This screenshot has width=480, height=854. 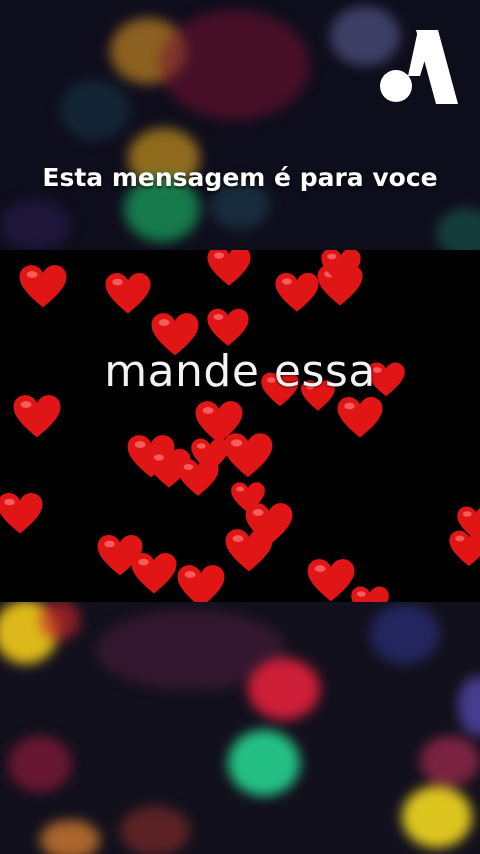 I want to click on video-overlay-text: mande essa, so click(x=240, y=371).